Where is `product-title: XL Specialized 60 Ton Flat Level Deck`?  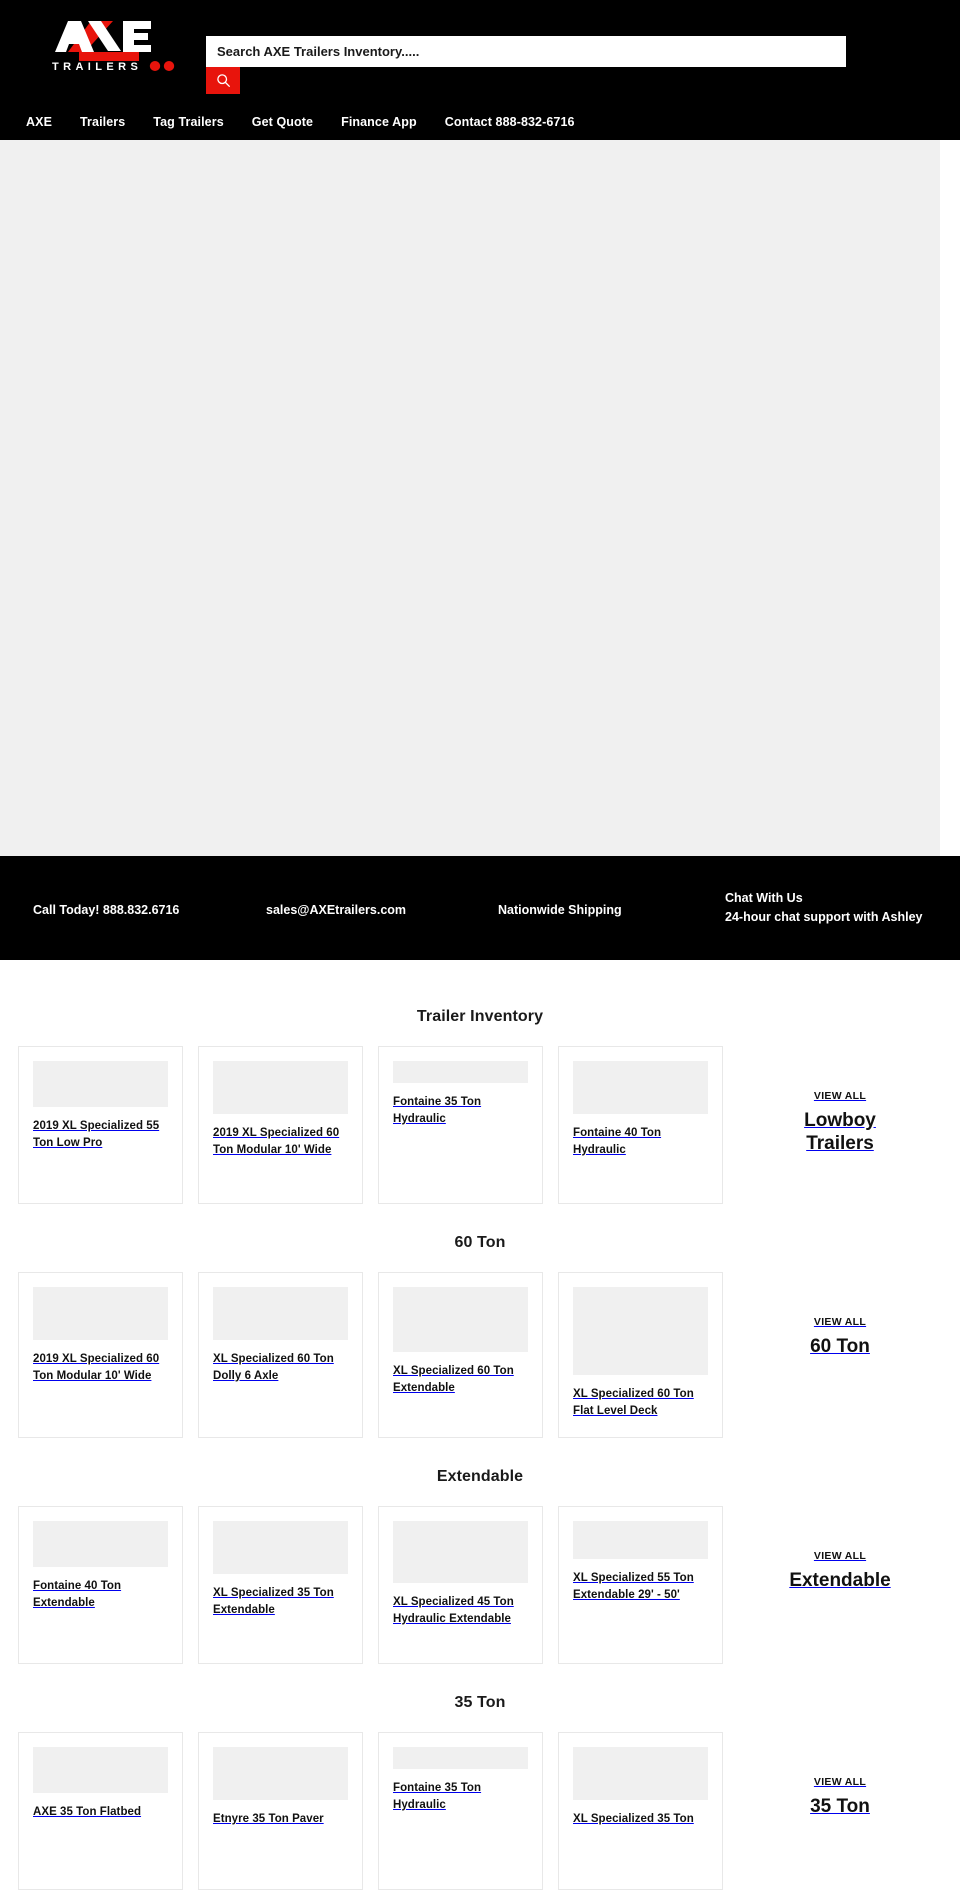 product-title: XL Specialized 60 Ton Flat Level Deck is located at coordinates (633, 1402).